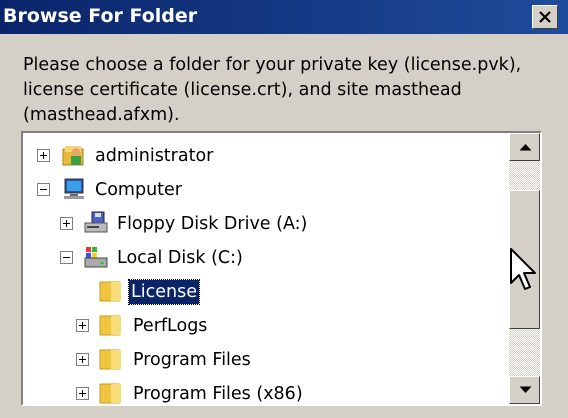 The height and width of the screenshot is (418, 568). Describe the element at coordinates (164, 292) in the screenshot. I see `tree-item-label-selected: License` at that location.